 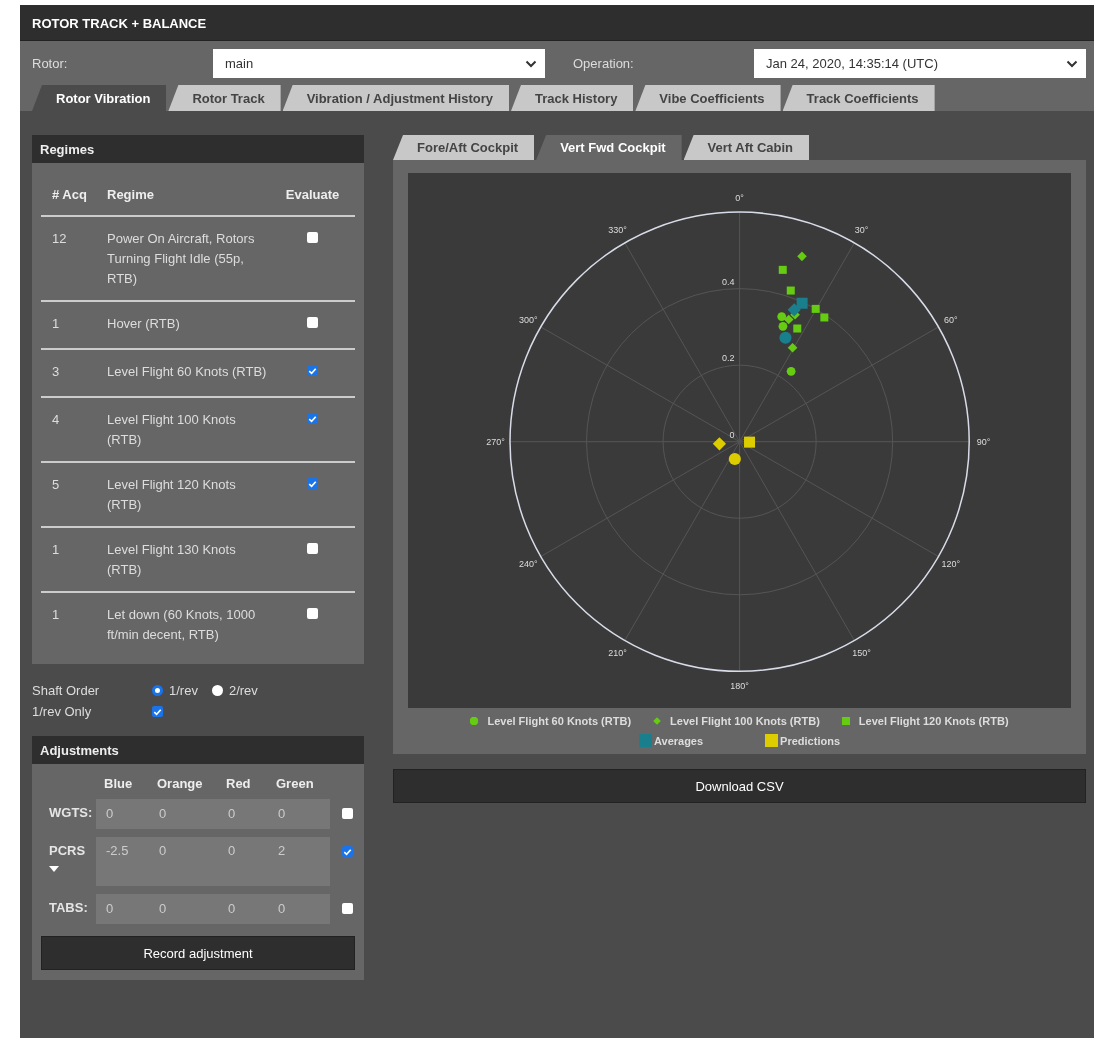 What do you see at coordinates (118, 783) in the screenshot?
I see `column-header: Blue` at bounding box center [118, 783].